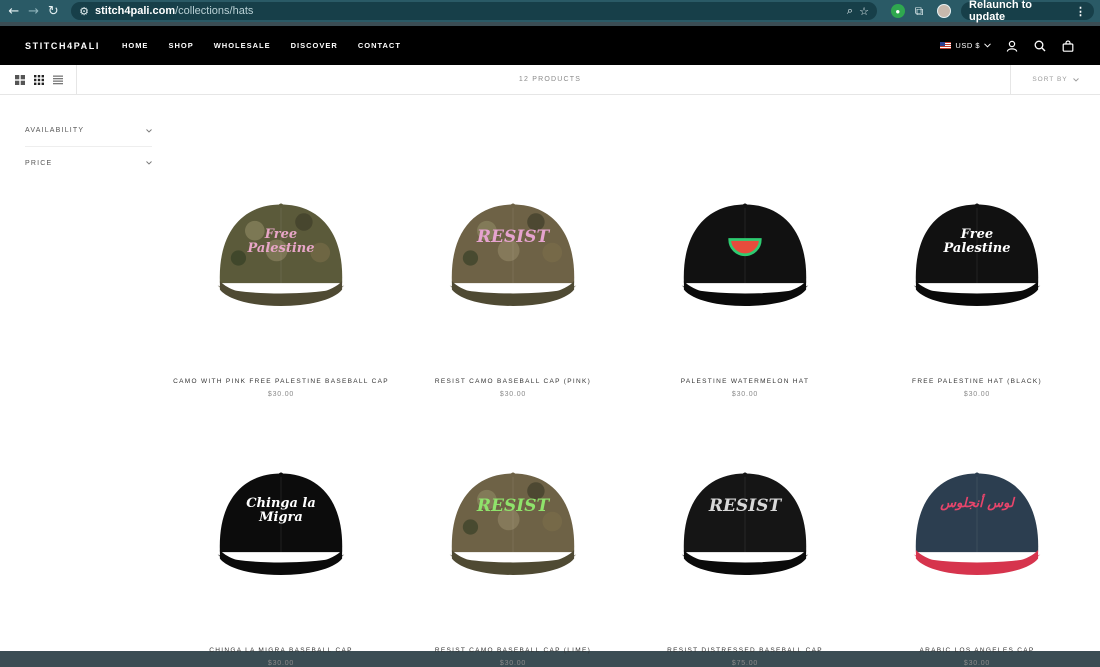 Image resolution: width=1100 pixels, height=667 pixels. Describe the element at coordinates (474, 11) in the screenshot. I see `address-bar: ⚙ stitch4pali.com /collections/hats ⌕ ☆` at that location.